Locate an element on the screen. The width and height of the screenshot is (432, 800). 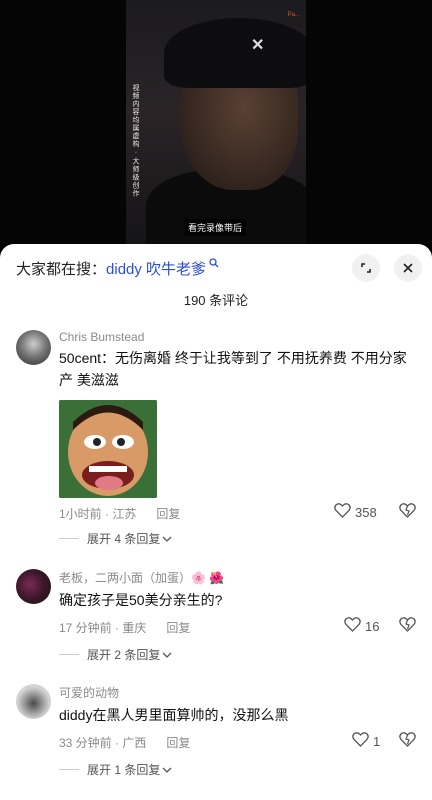
comment-username: Chris Bumstead is located at coordinates (101, 337).